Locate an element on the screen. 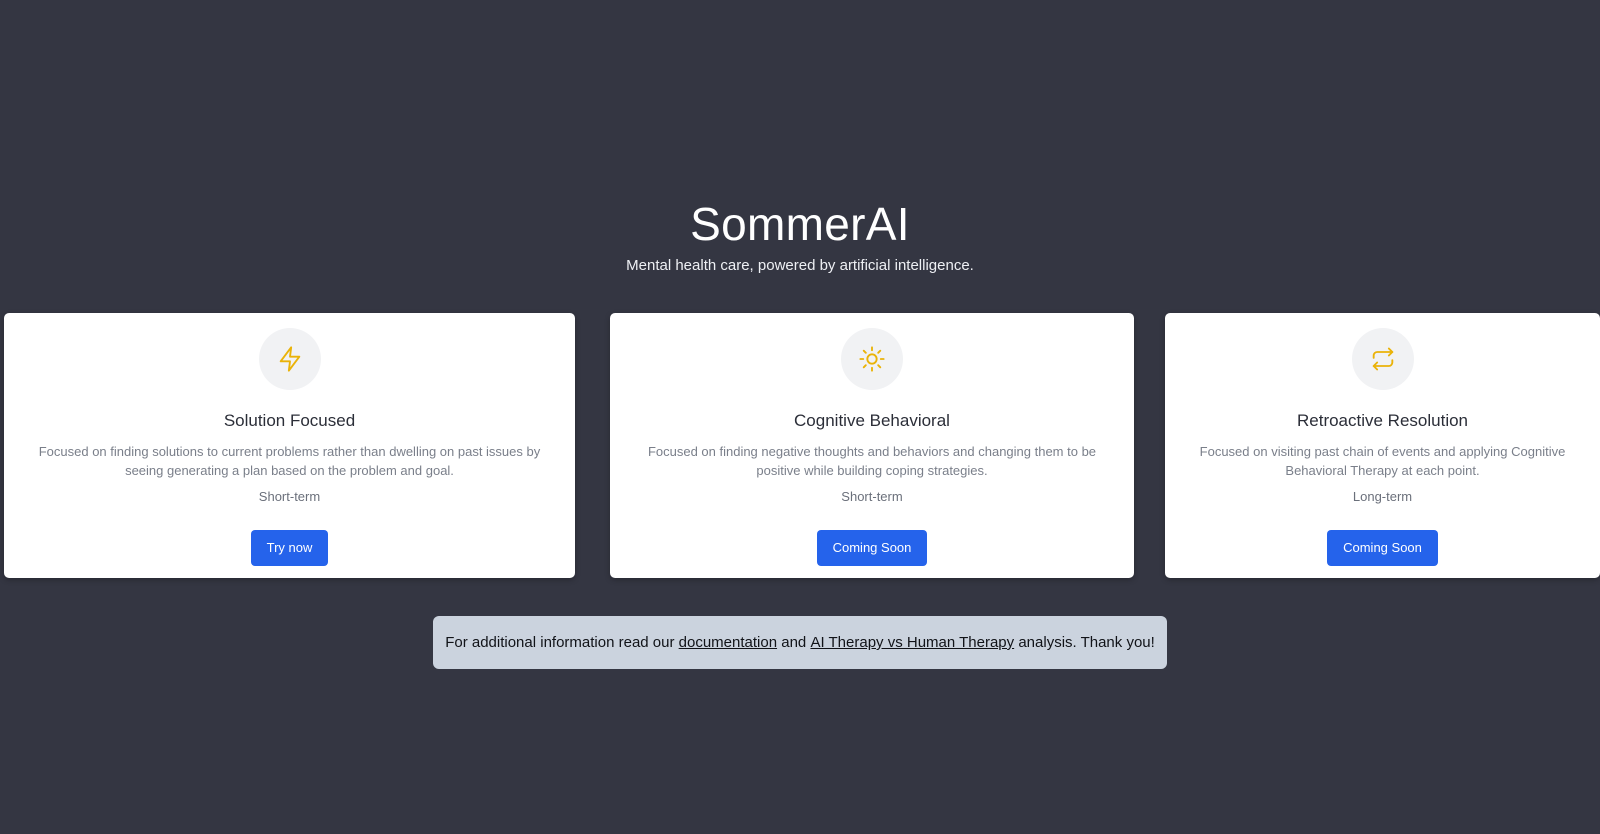 Image resolution: width=1600 pixels, height=834 pixels. app-title: SommerAI is located at coordinates (800, 224).